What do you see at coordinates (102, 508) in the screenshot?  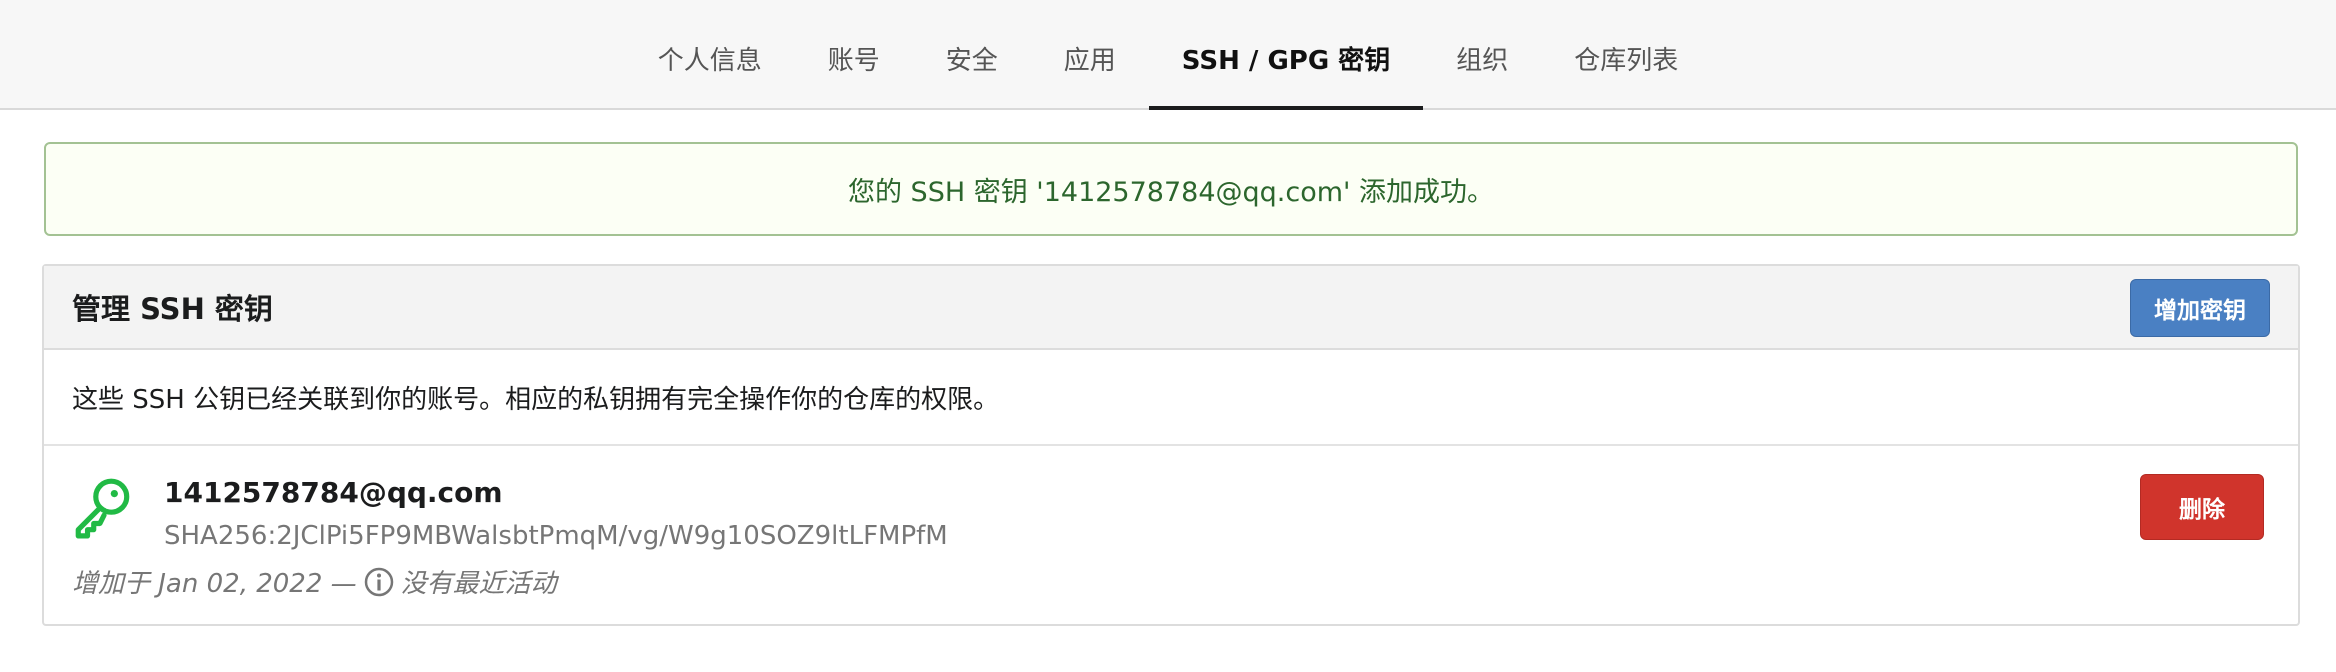 I see `key-icon` at bounding box center [102, 508].